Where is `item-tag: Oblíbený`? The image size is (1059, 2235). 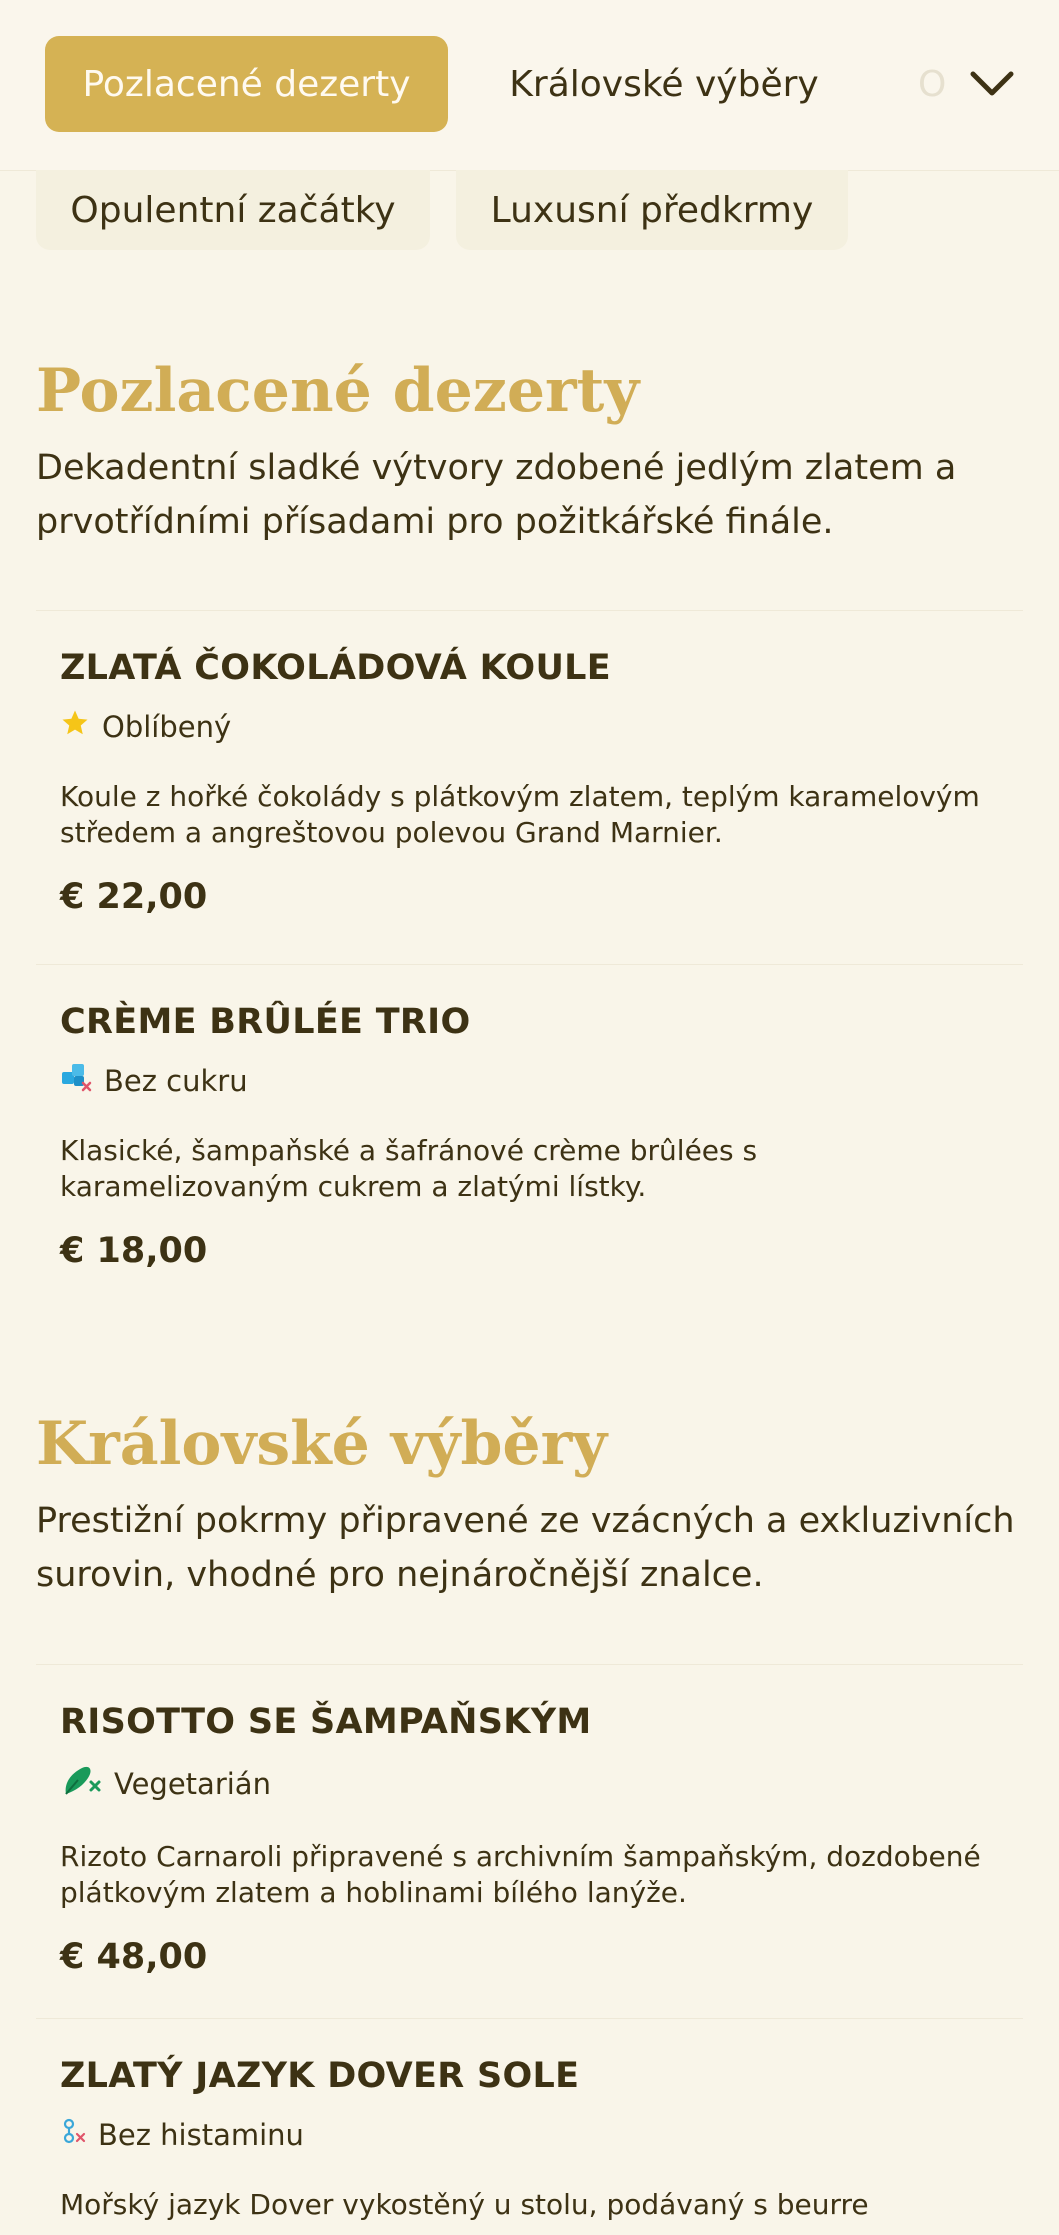
item-tag: Oblíbený is located at coordinates (530, 726).